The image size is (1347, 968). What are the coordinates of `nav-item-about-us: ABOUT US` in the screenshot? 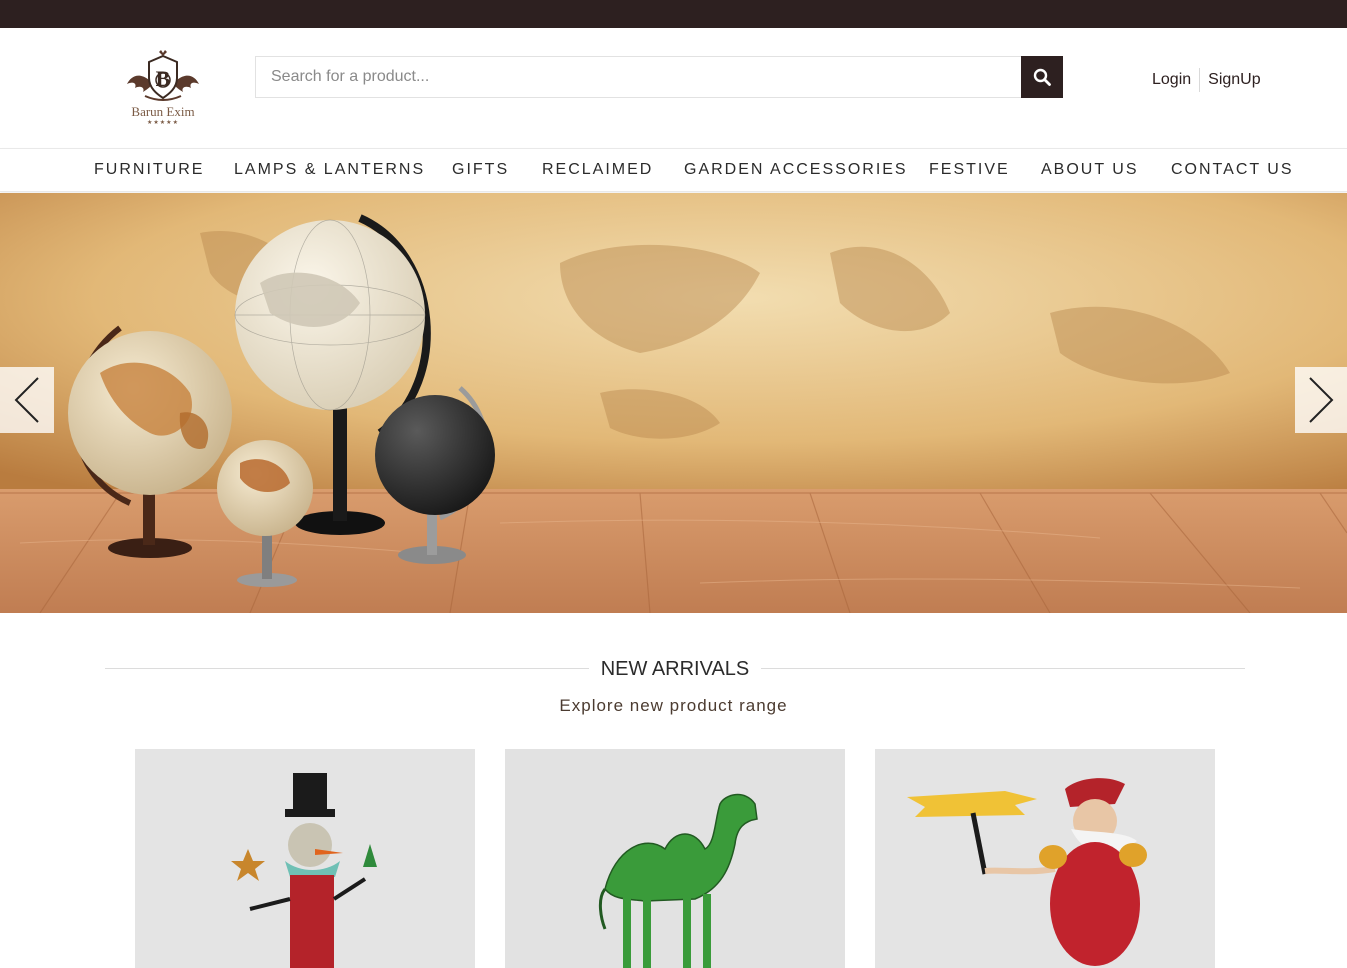 It's located at (1090, 170).